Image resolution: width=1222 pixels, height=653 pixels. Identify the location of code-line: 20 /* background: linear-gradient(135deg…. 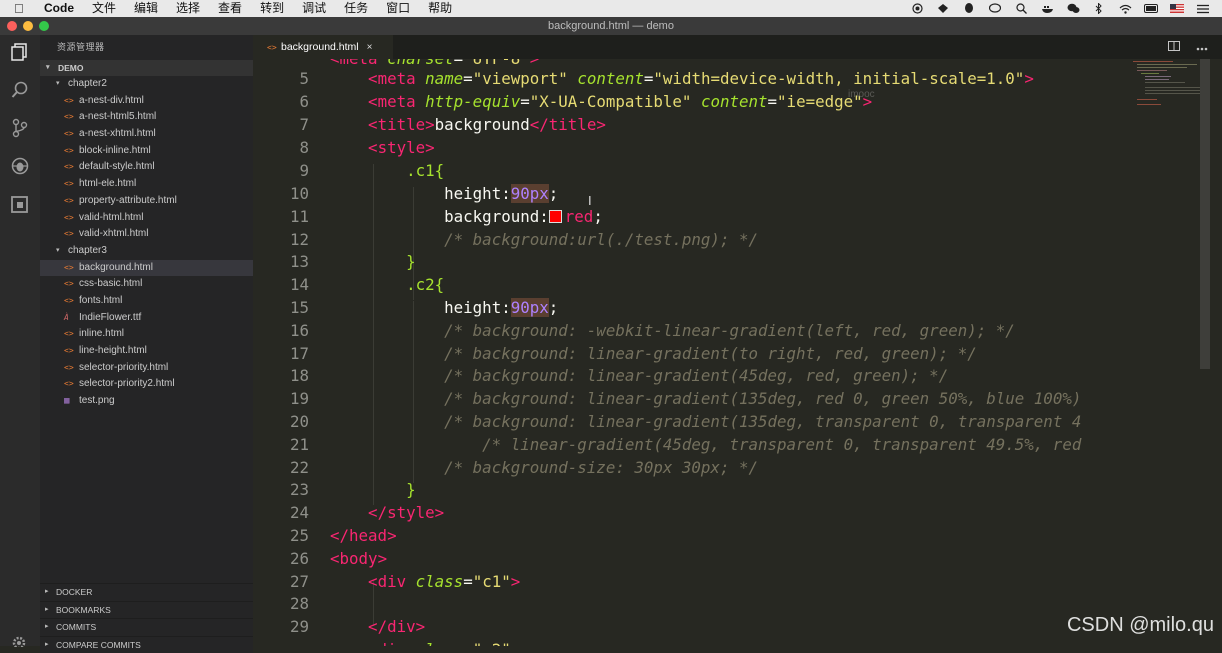
(703, 422).